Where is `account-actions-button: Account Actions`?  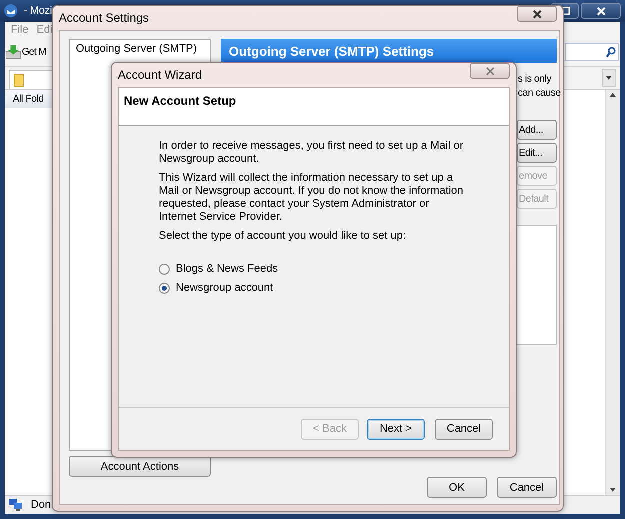 account-actions-button: Account Actions is located at coordinates (140, 466).